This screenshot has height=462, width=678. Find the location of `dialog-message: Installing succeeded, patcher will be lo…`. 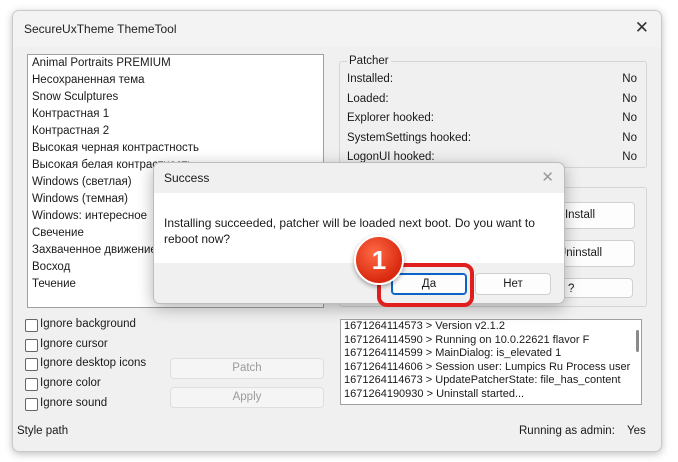

dialog-message: Installing succeeded, patcher will be lo… is located at coordinates (349, 231).